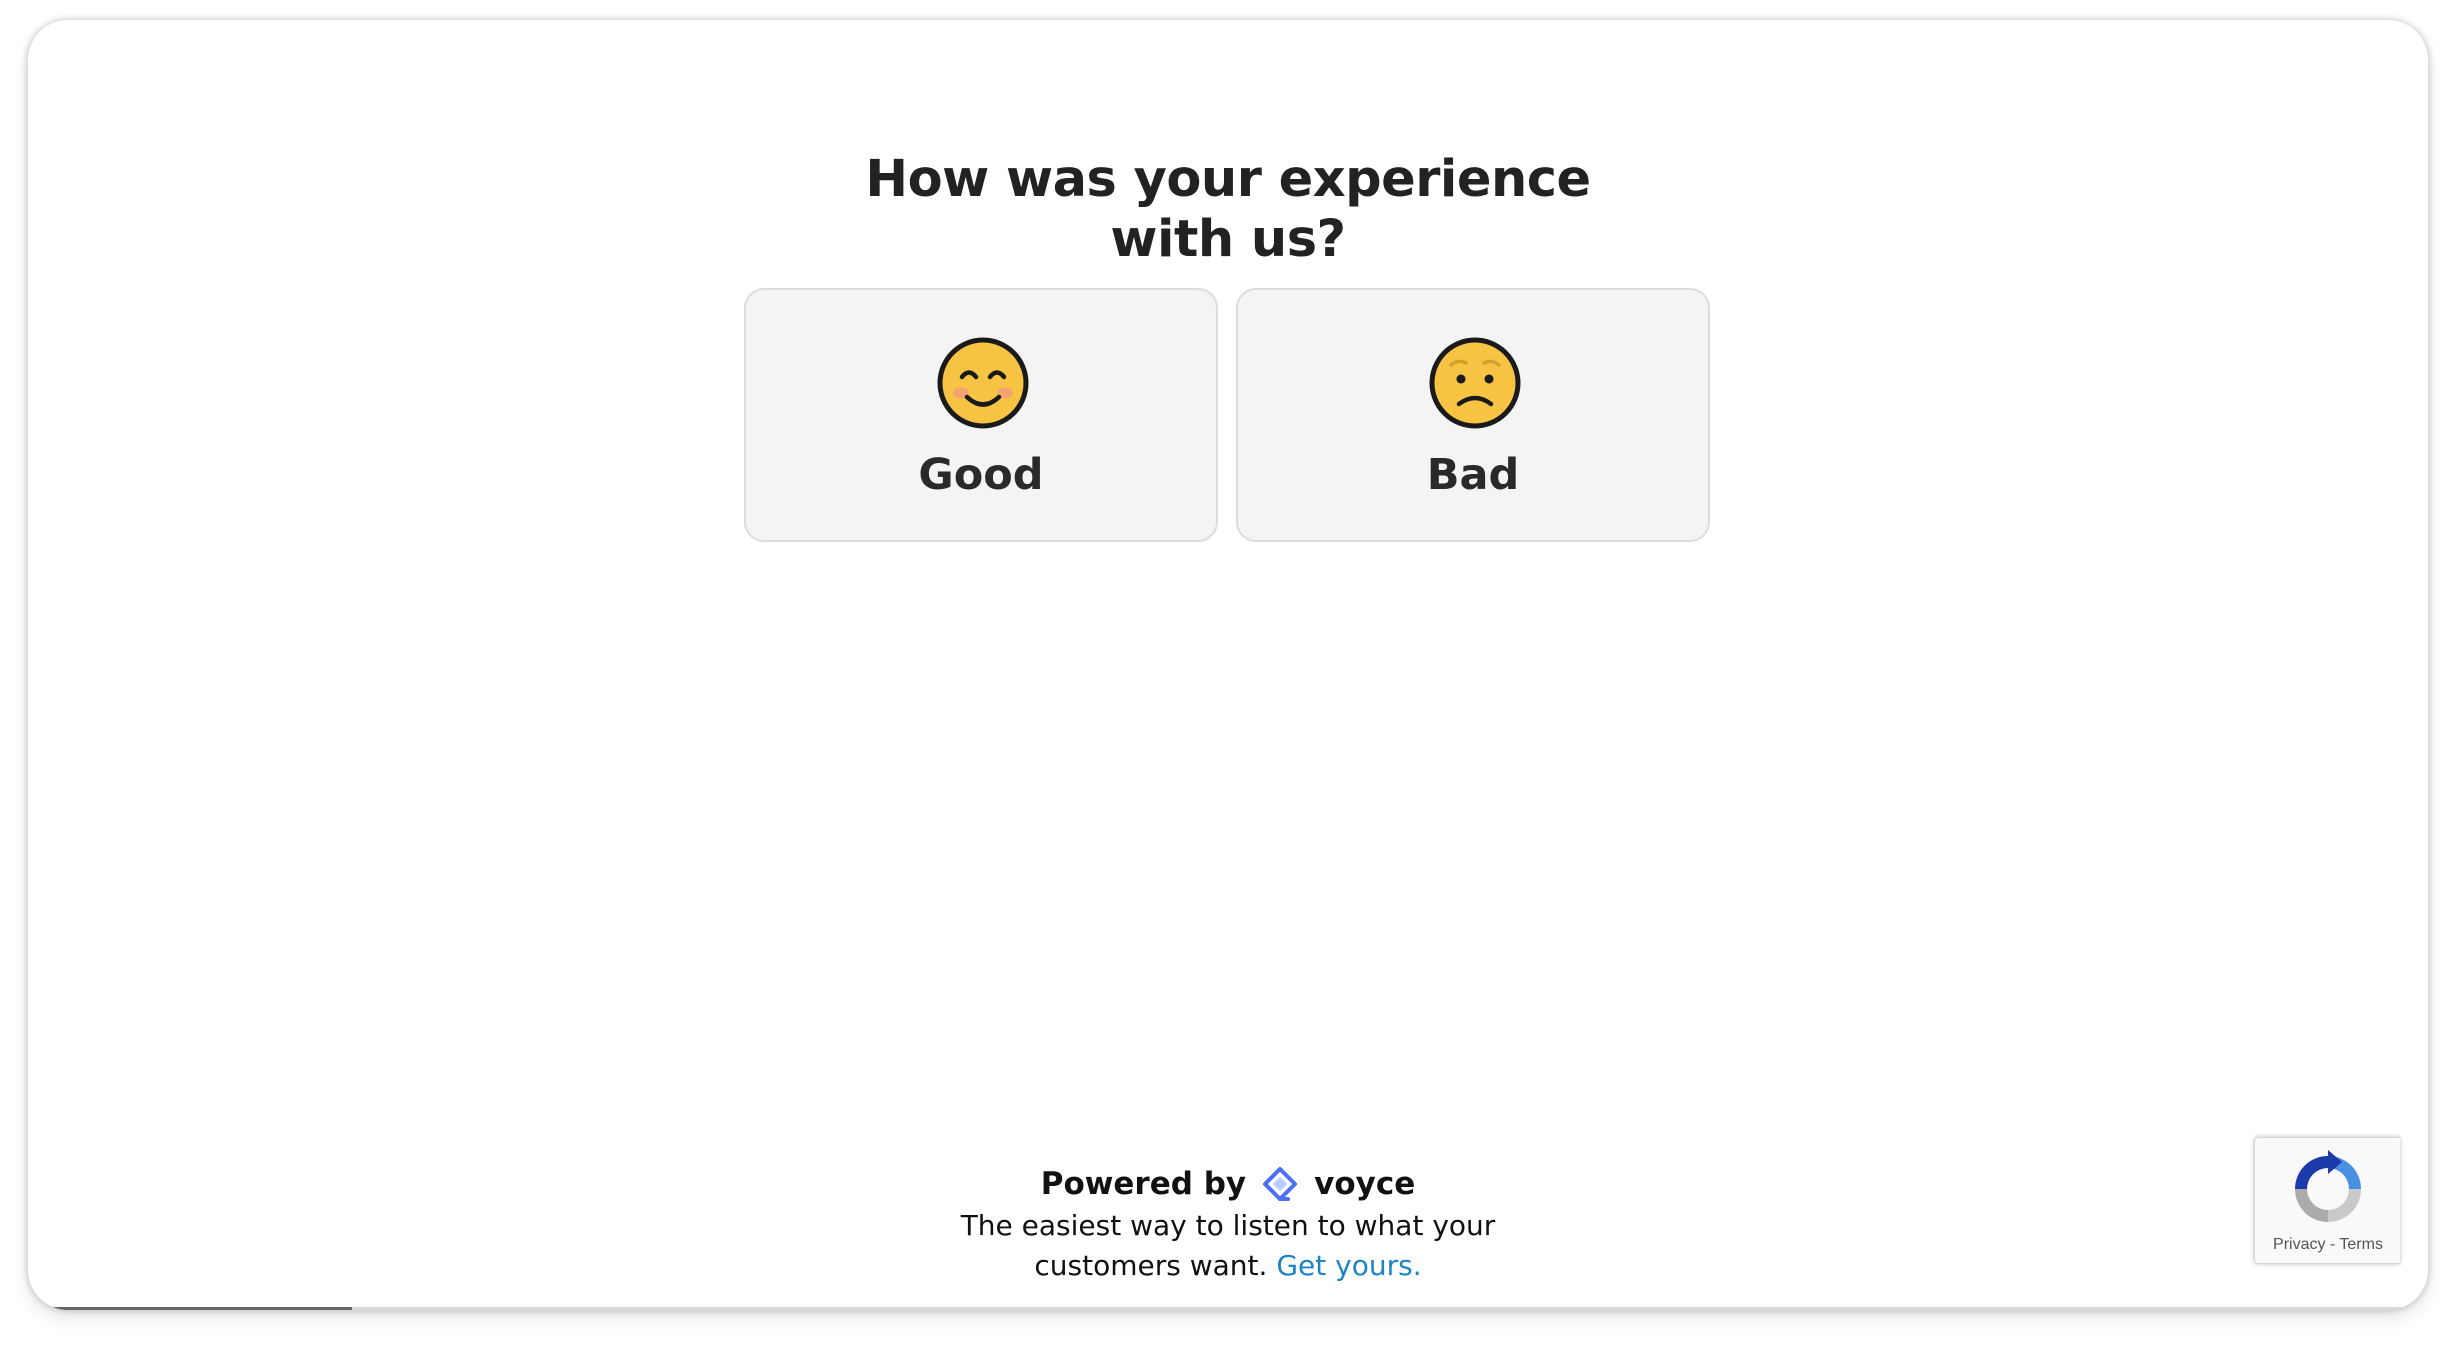 Image resolution: width=2456 pixels, height=1348 pixels. I want to click on tagline-line-2-text: customers want., so click(1151, 1265).